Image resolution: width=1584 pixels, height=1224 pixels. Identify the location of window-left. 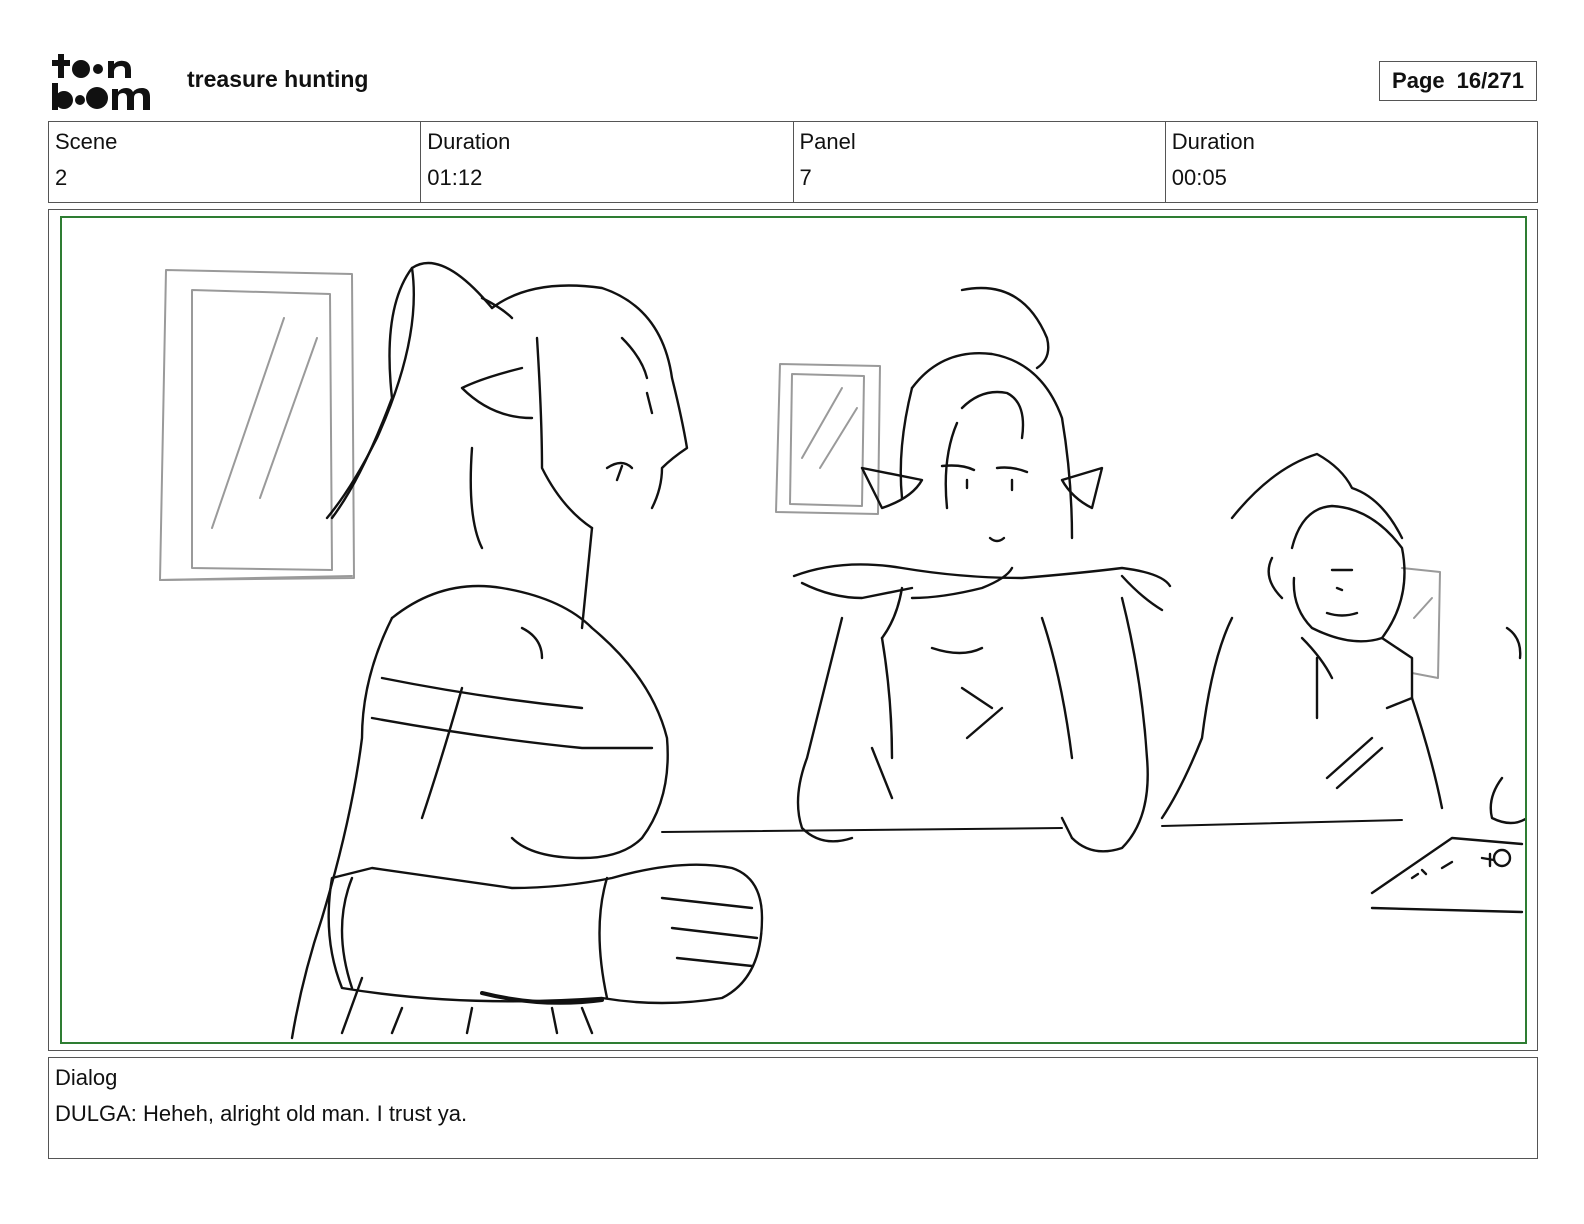
(257, 425).